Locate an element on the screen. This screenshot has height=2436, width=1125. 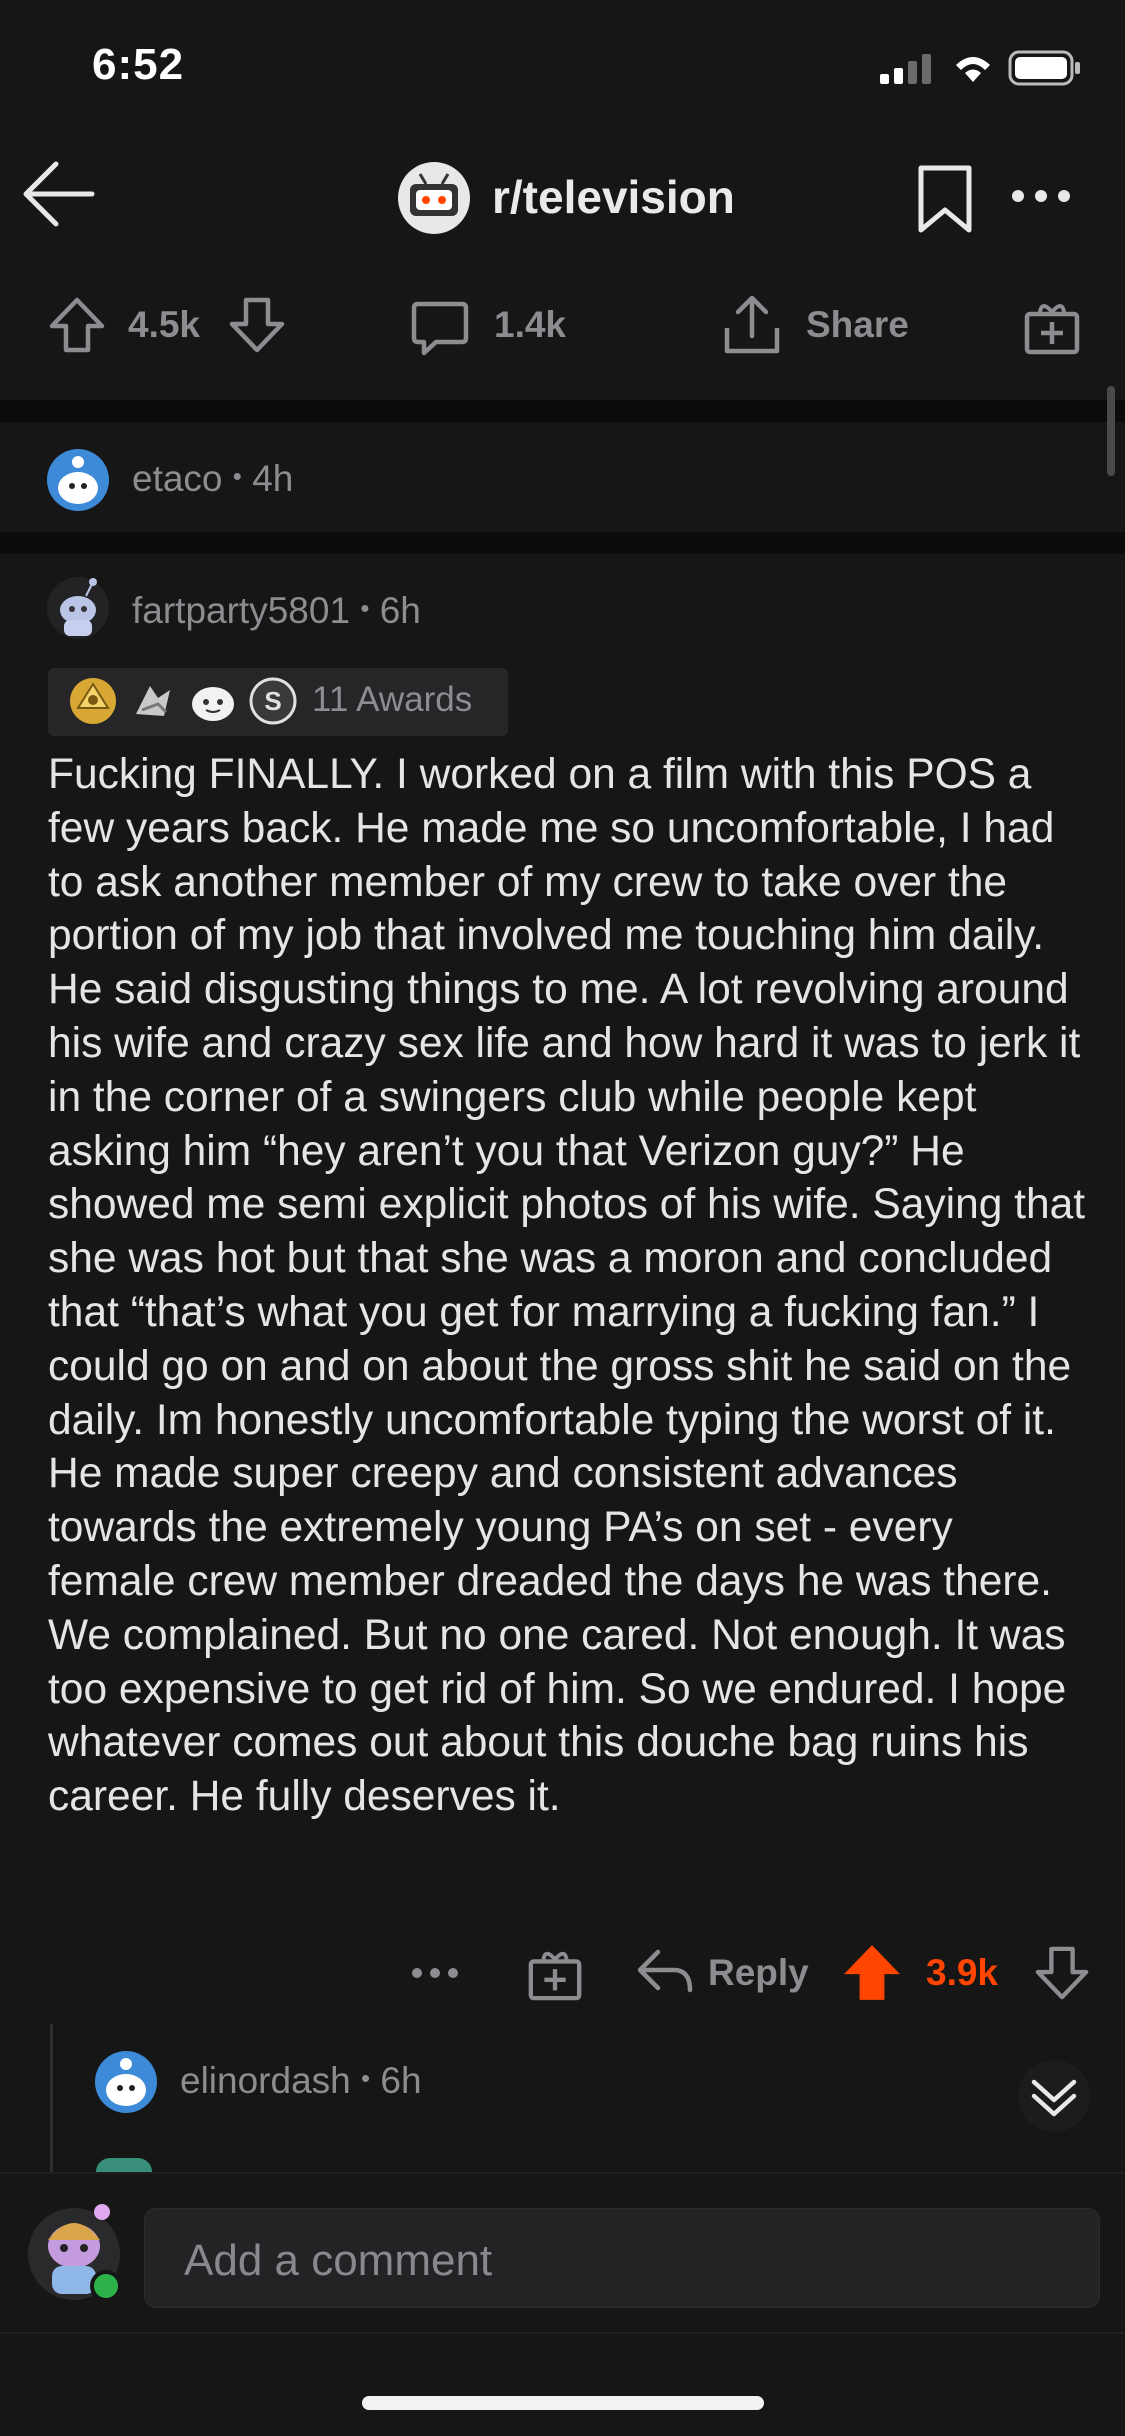
collapsed-comment-meta: etaco • 4h is located at coordinates (212, 479).